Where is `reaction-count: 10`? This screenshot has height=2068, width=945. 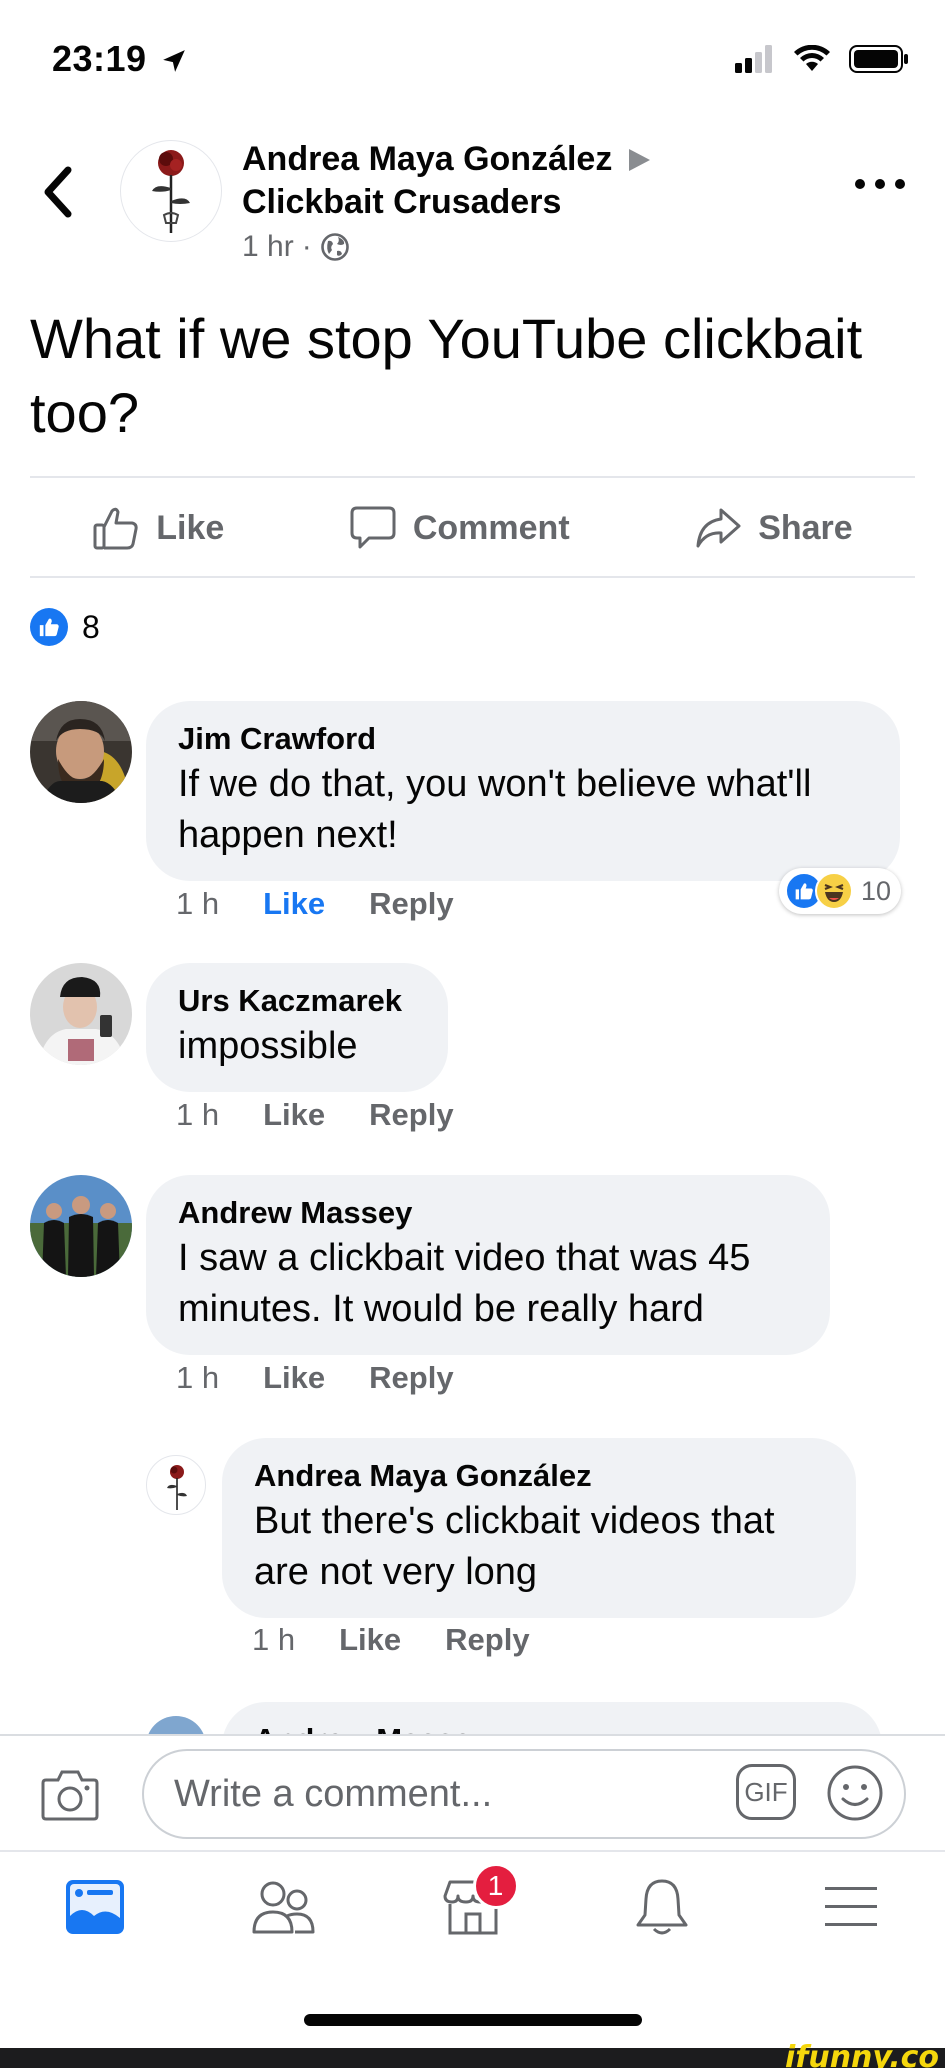 reaction-count: 10 is located at coordinates (875, 890).